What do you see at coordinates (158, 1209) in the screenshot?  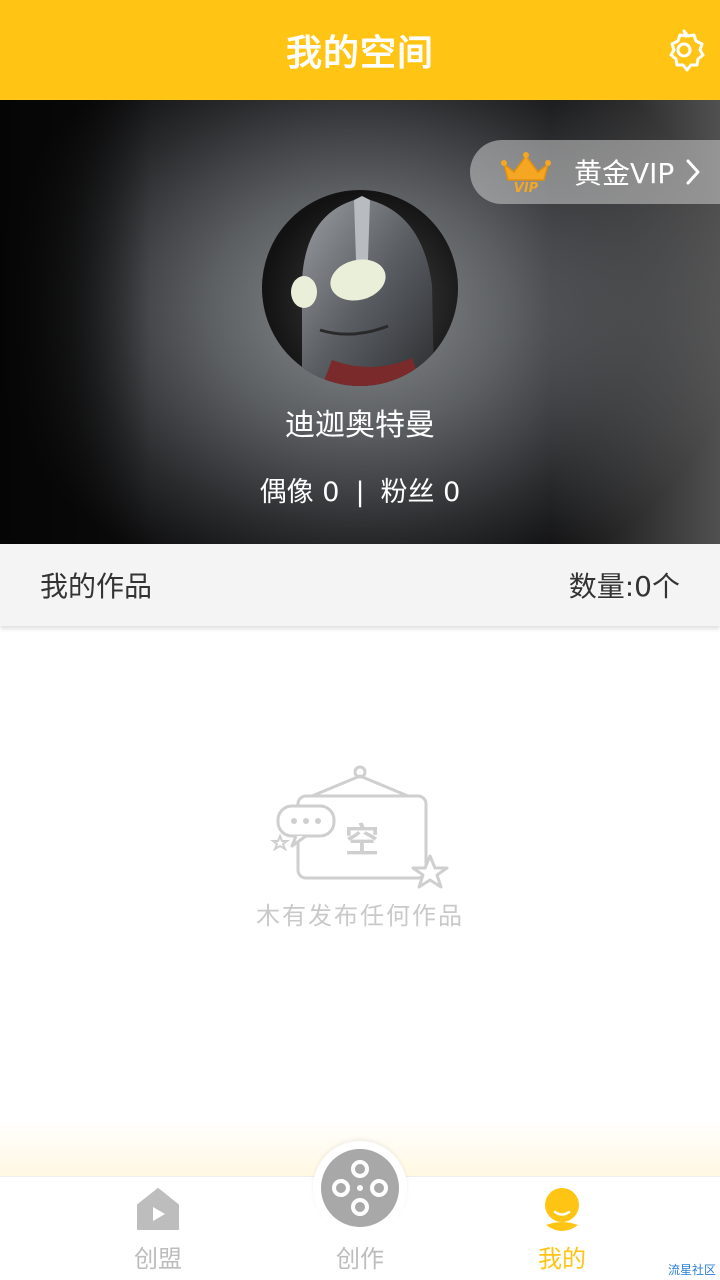 I see `home-play-icon` at bounding box center [158, 1209].